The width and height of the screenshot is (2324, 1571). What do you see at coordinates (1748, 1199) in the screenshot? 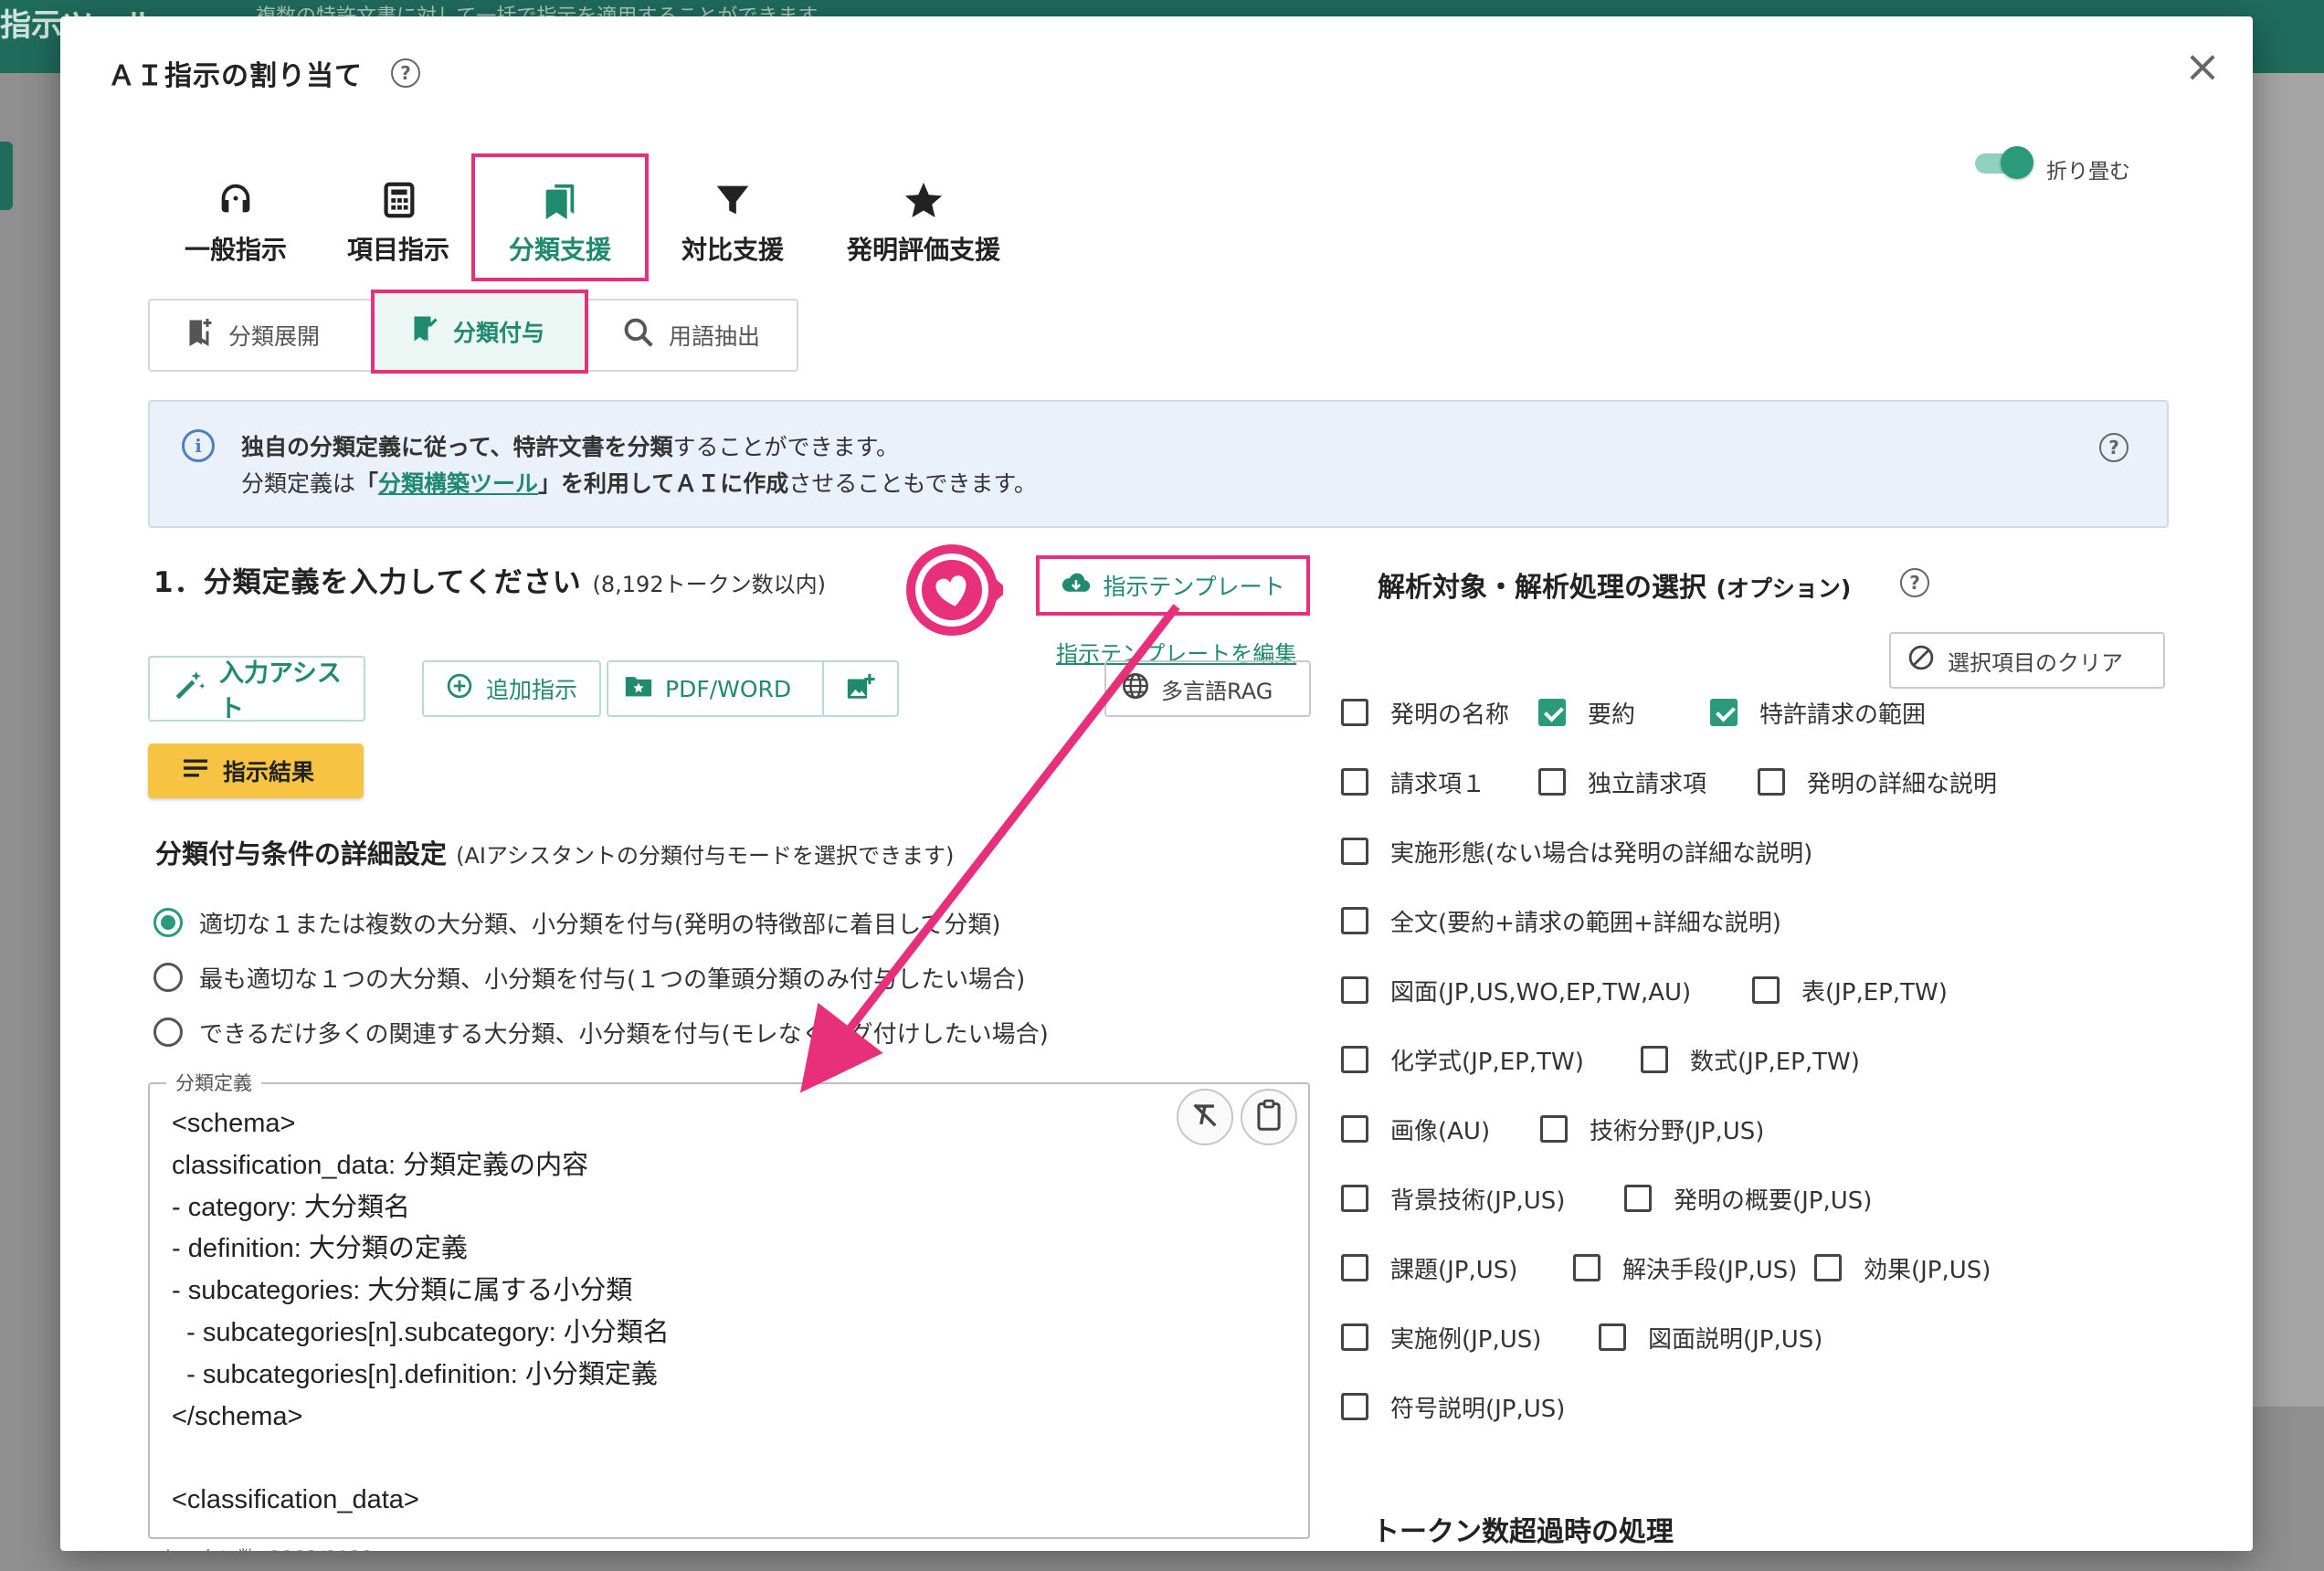
I see `analysis-option: 発明の概要(JP,US)` at bounding box center [1748, 1199].